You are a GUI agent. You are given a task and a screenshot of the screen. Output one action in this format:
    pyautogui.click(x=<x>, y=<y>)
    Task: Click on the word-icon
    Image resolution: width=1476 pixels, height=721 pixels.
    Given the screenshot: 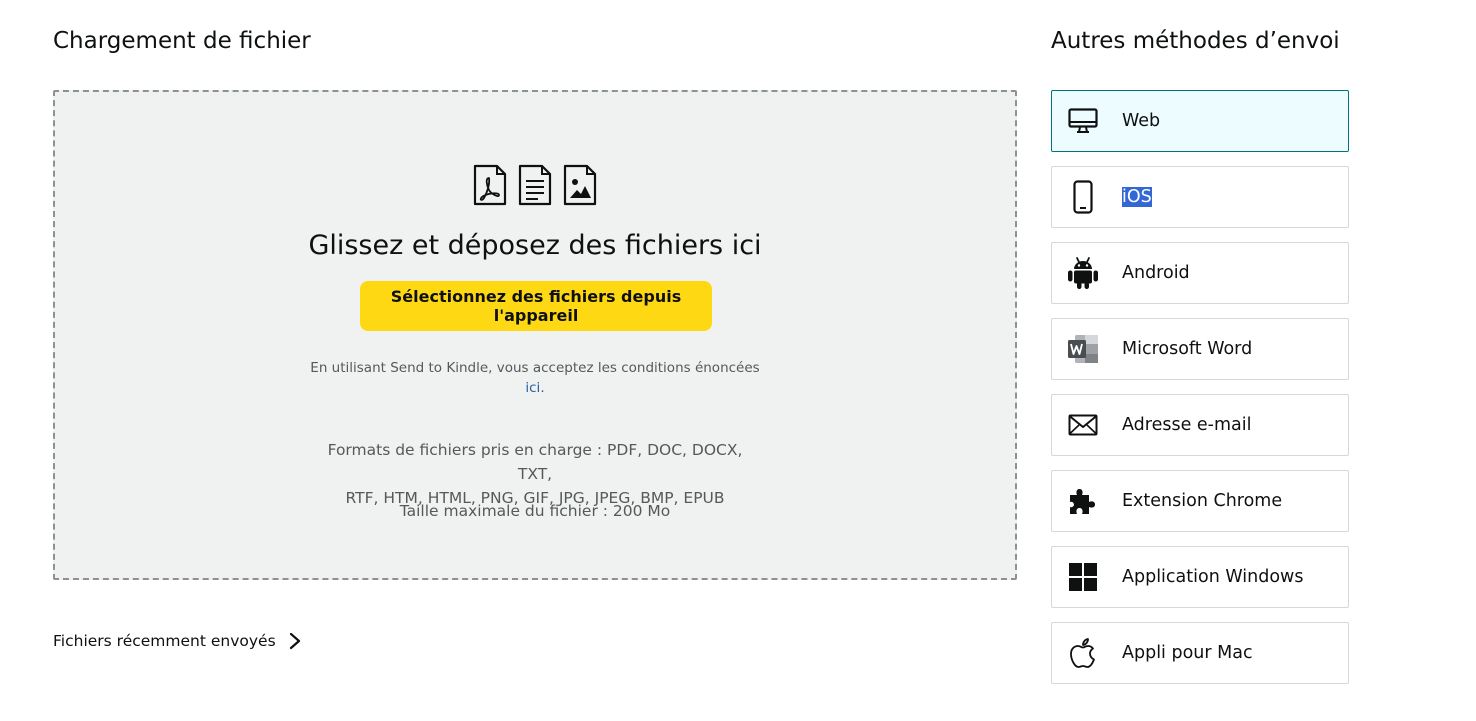 What is the action you would take?
    pyautogui.click(x=1083, y=349)
    